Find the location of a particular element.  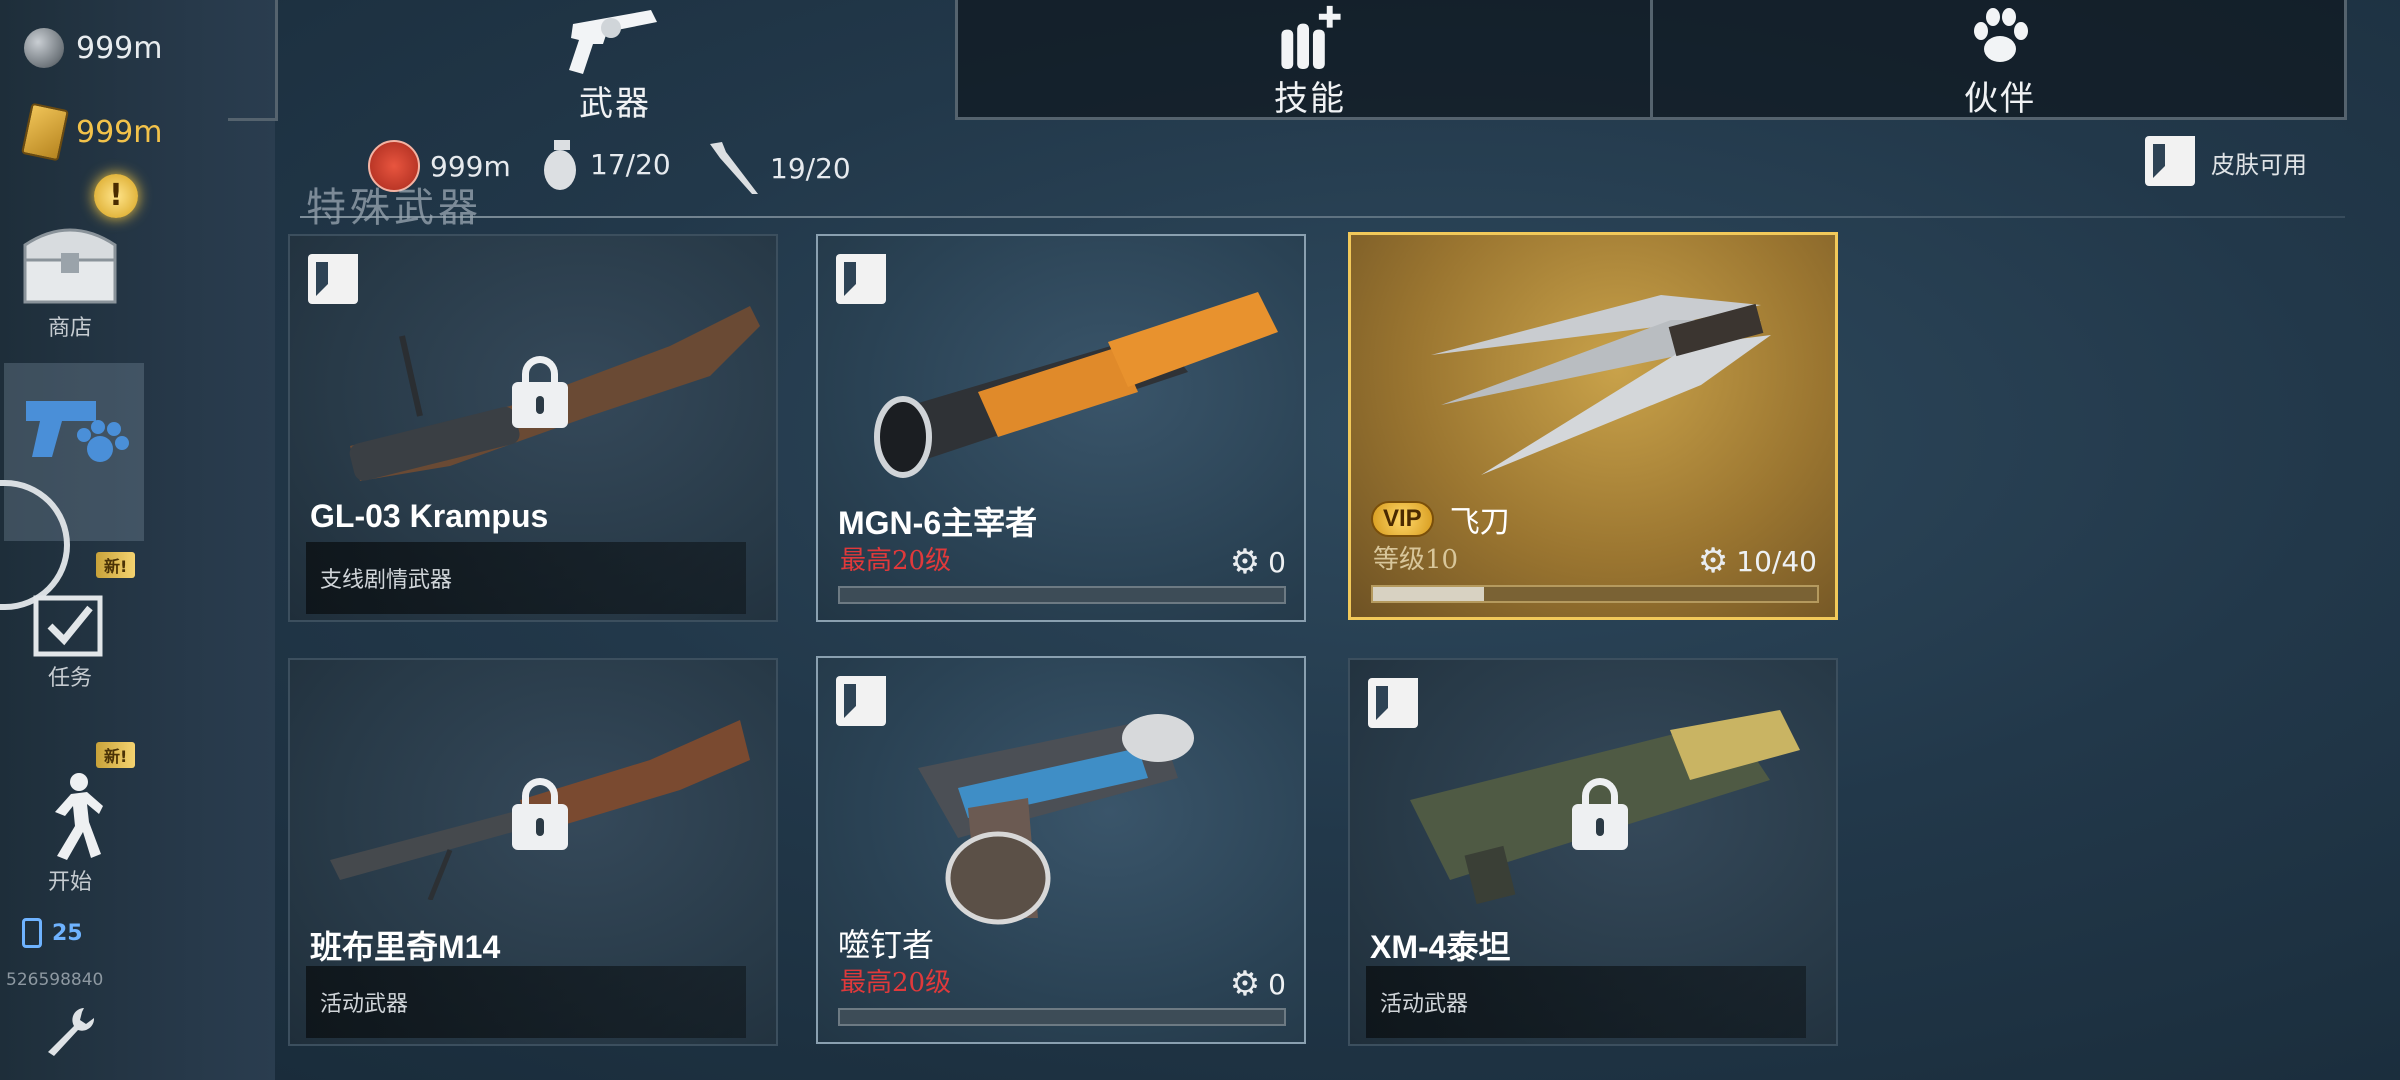

gear-counter: ⚙ 10/40 is located at coordinates (1757, 561).